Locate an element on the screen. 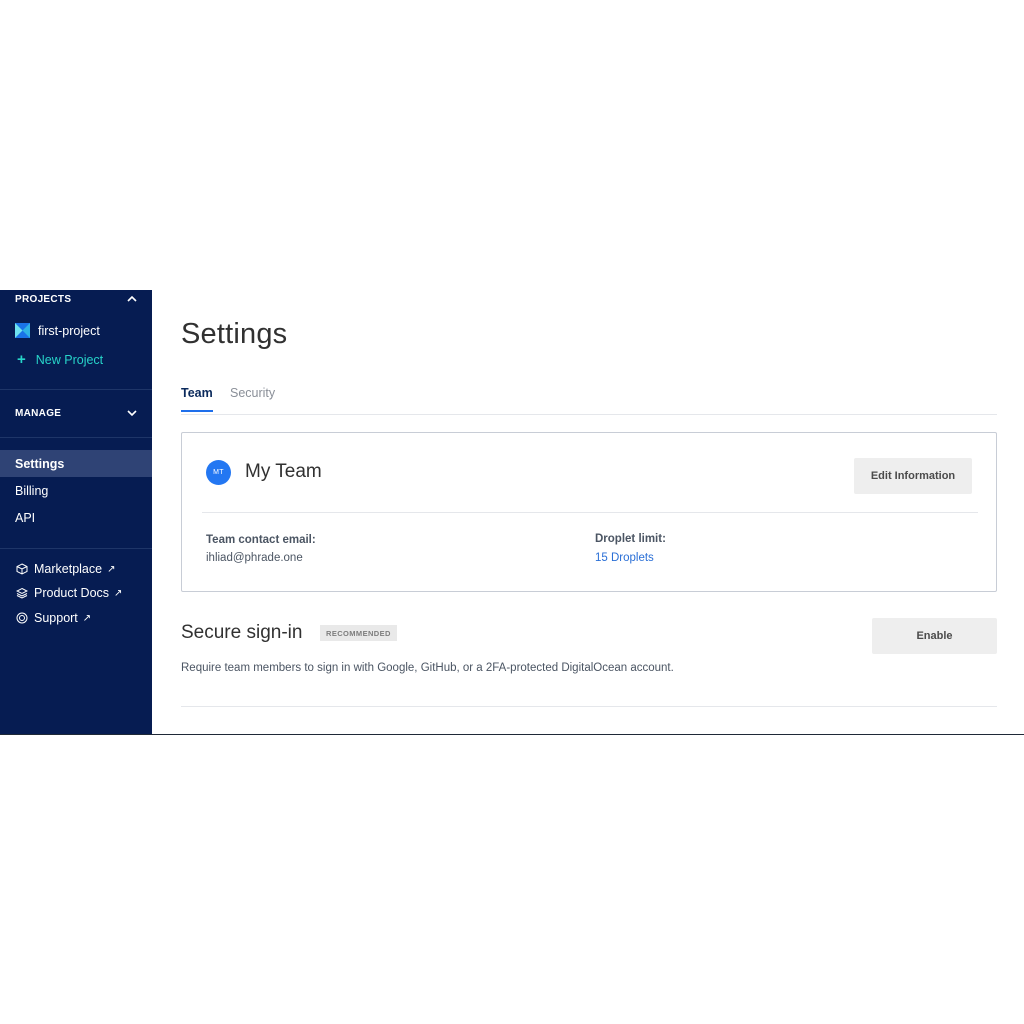 This screenshot has height=1024, width=1024. projects-header-label: PROJECTS is located at coordinates (43, 299).